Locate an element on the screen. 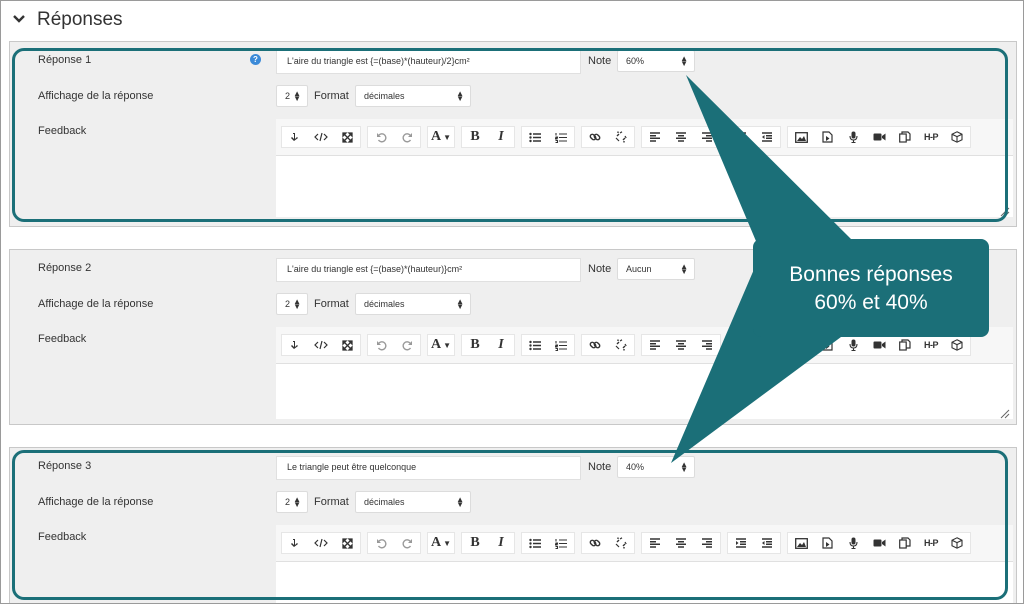 This screenshot has width=1024, height=604. media-icon is located at coordinates (827, 345).